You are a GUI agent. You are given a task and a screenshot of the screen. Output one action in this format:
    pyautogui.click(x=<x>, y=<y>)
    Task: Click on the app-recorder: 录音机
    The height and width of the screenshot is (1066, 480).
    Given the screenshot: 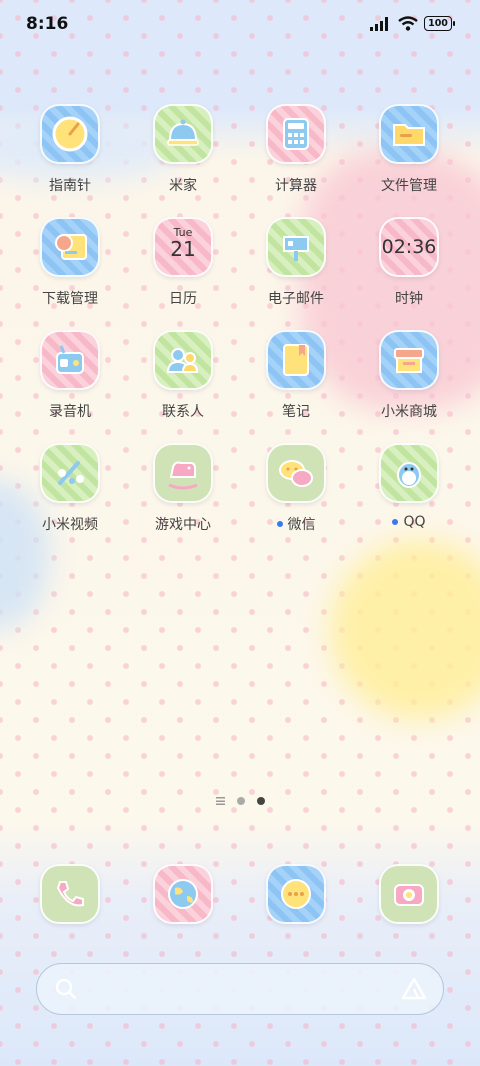 What is the action you would take?
    pyautogui.click(x=70, y=375)
    